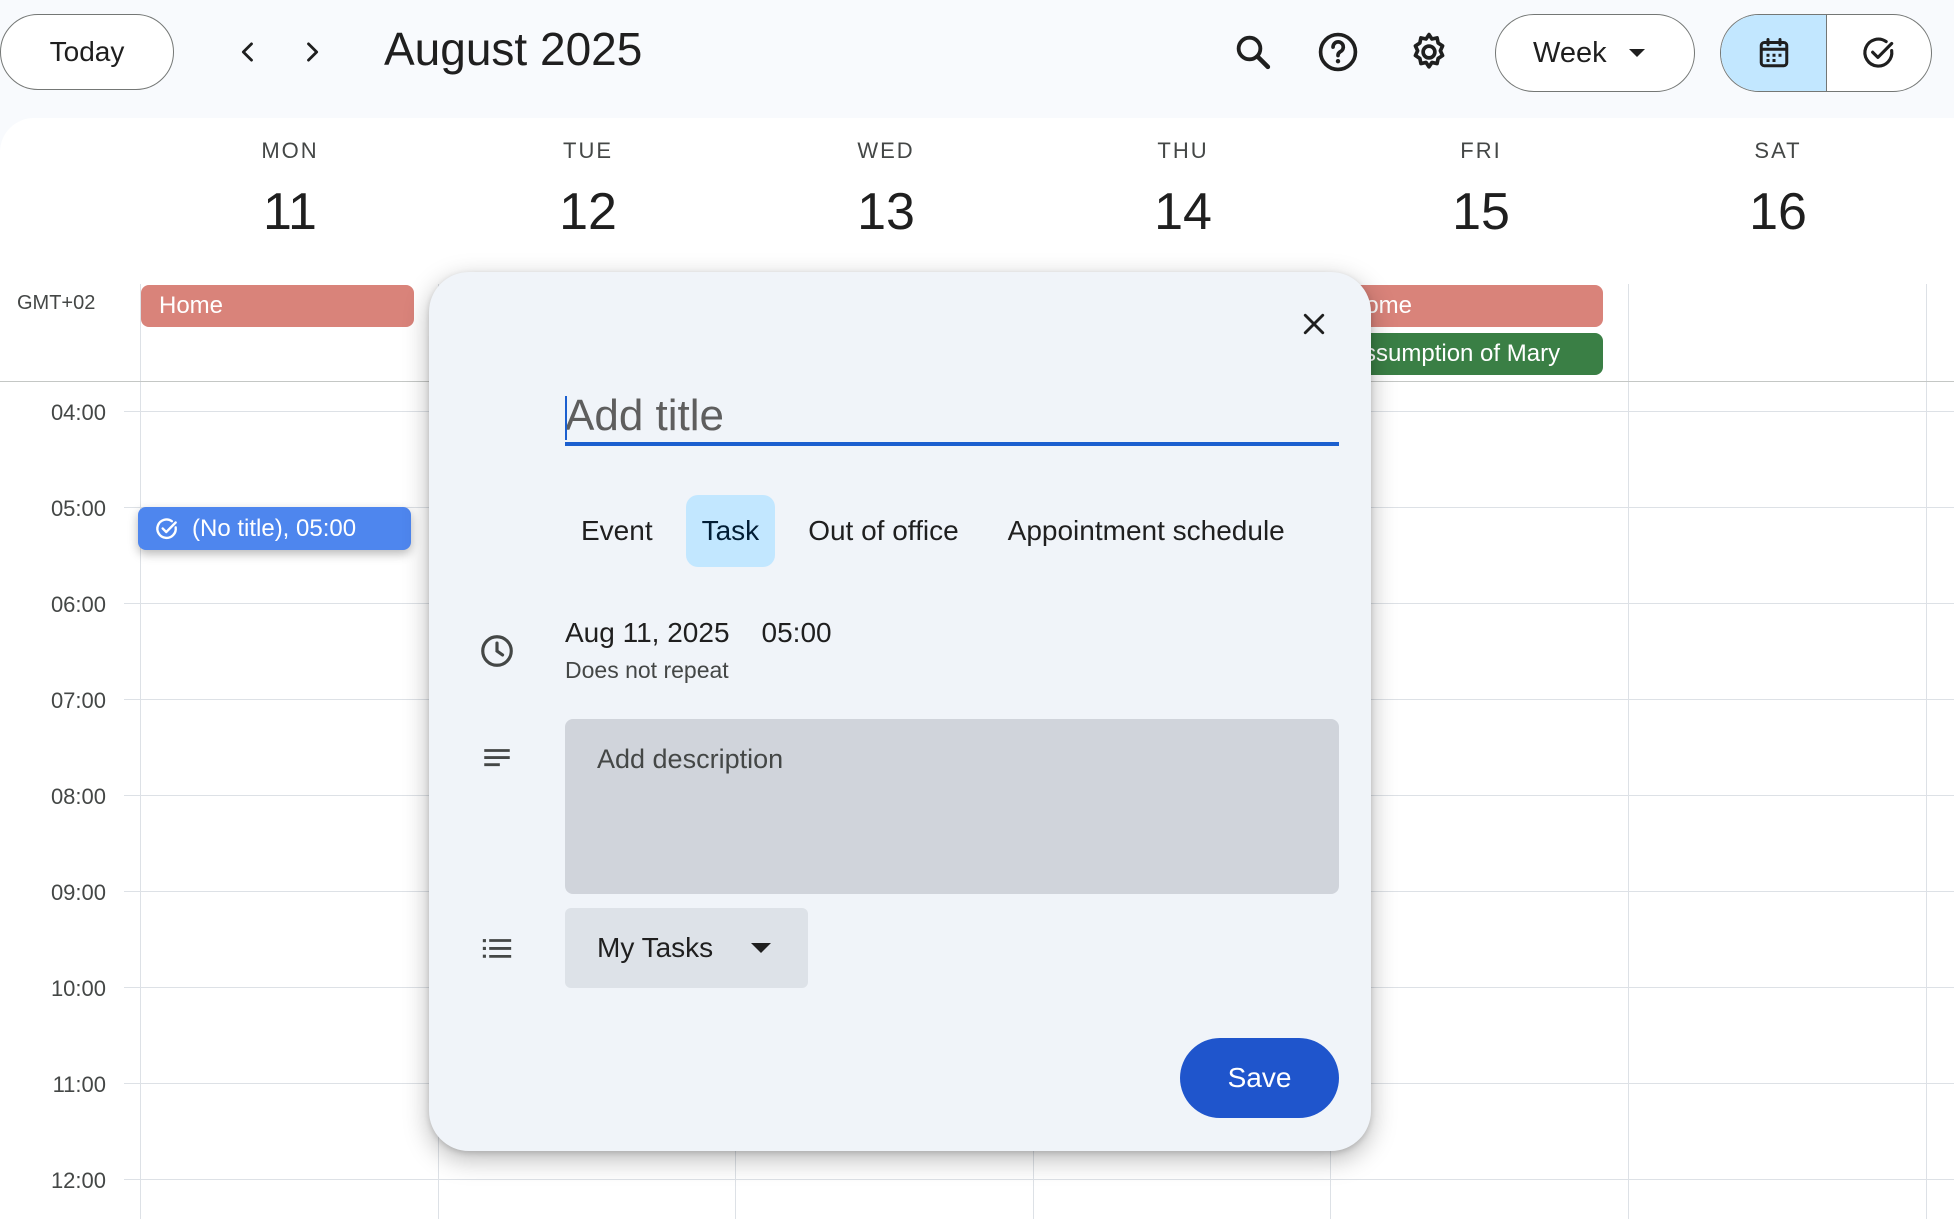  I want to click on calendar-view-button, so click(1774, 53).